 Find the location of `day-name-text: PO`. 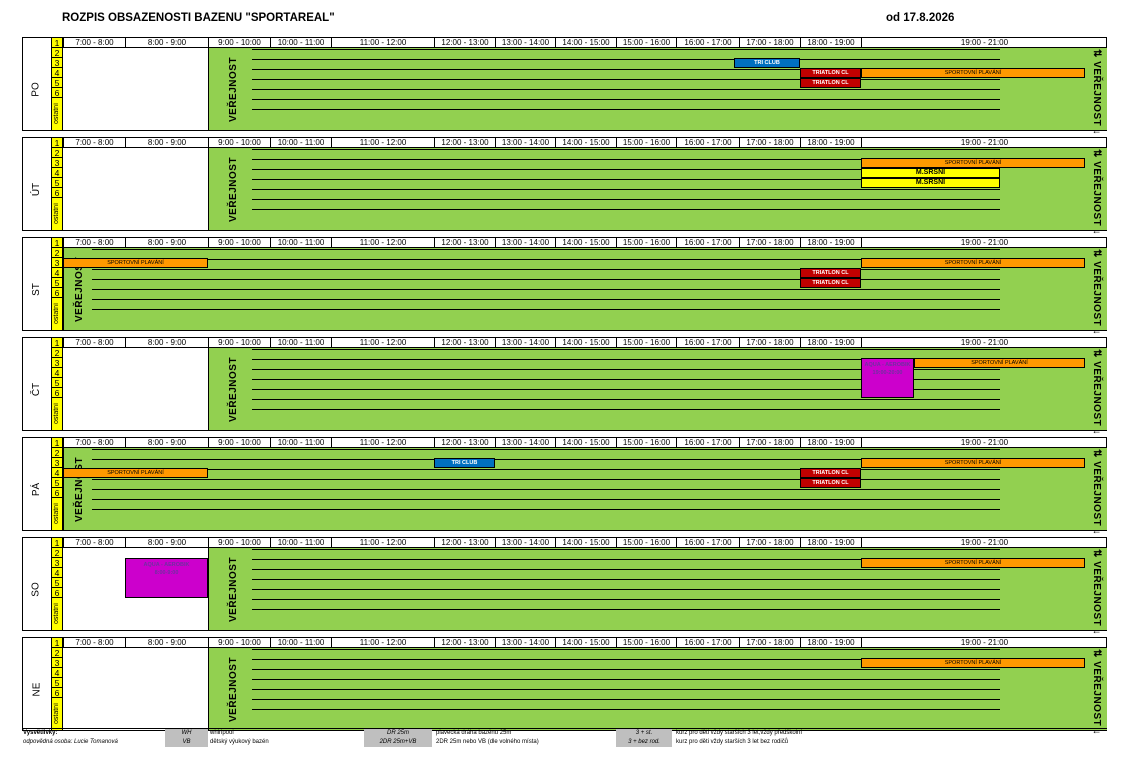

day-name-text: PO is located at coordinates (36, 89).